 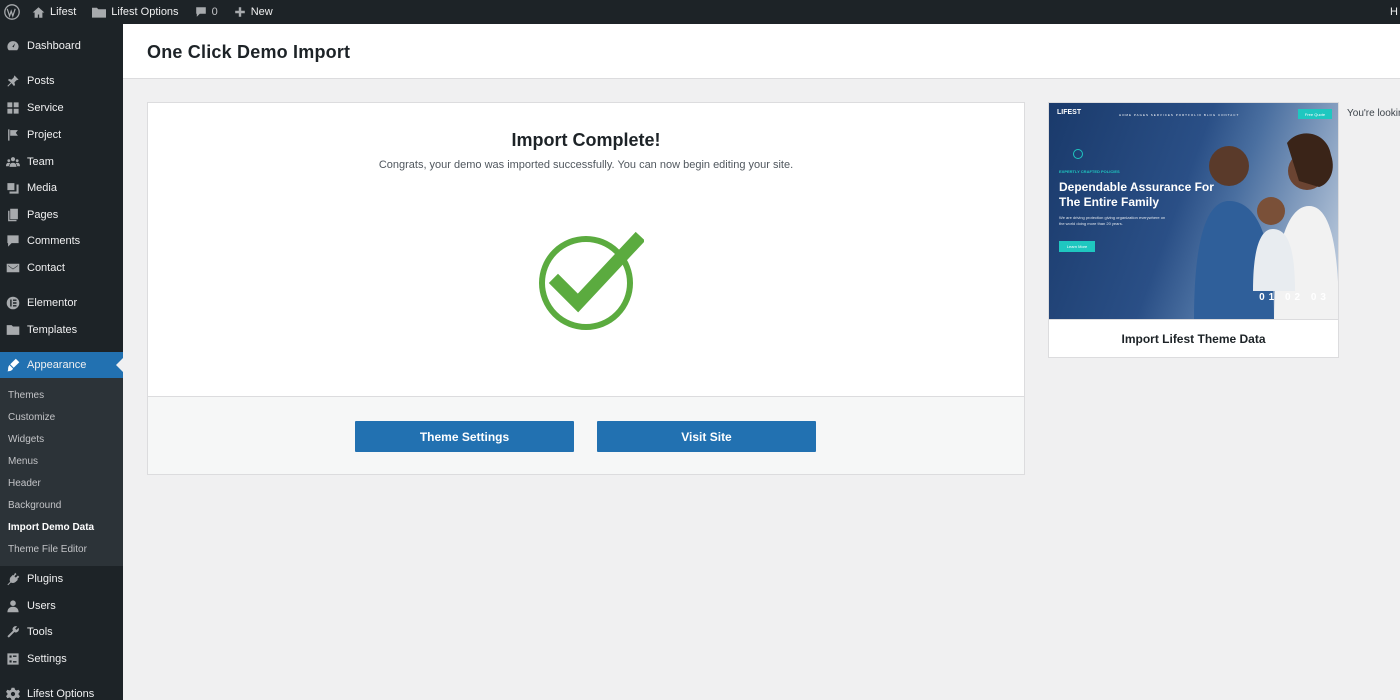 I want to click on menu-appearance: Appearance, so click(x=61, y=365).